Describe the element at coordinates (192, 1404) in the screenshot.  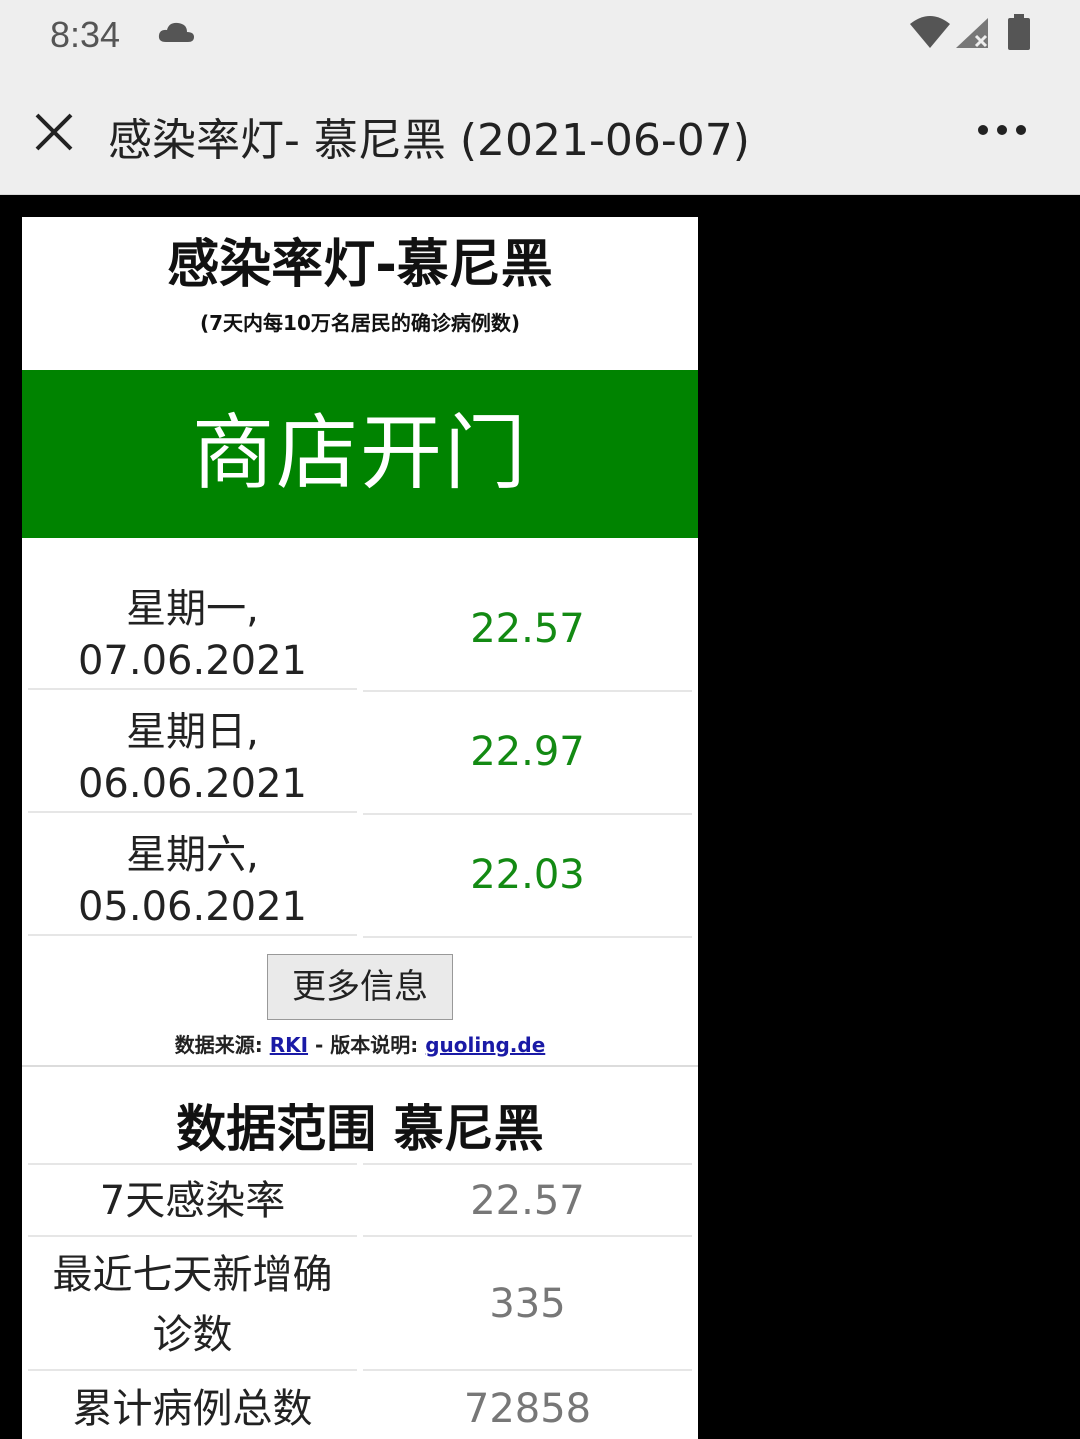
I see `stat-label: 累计病例总数` at that location.